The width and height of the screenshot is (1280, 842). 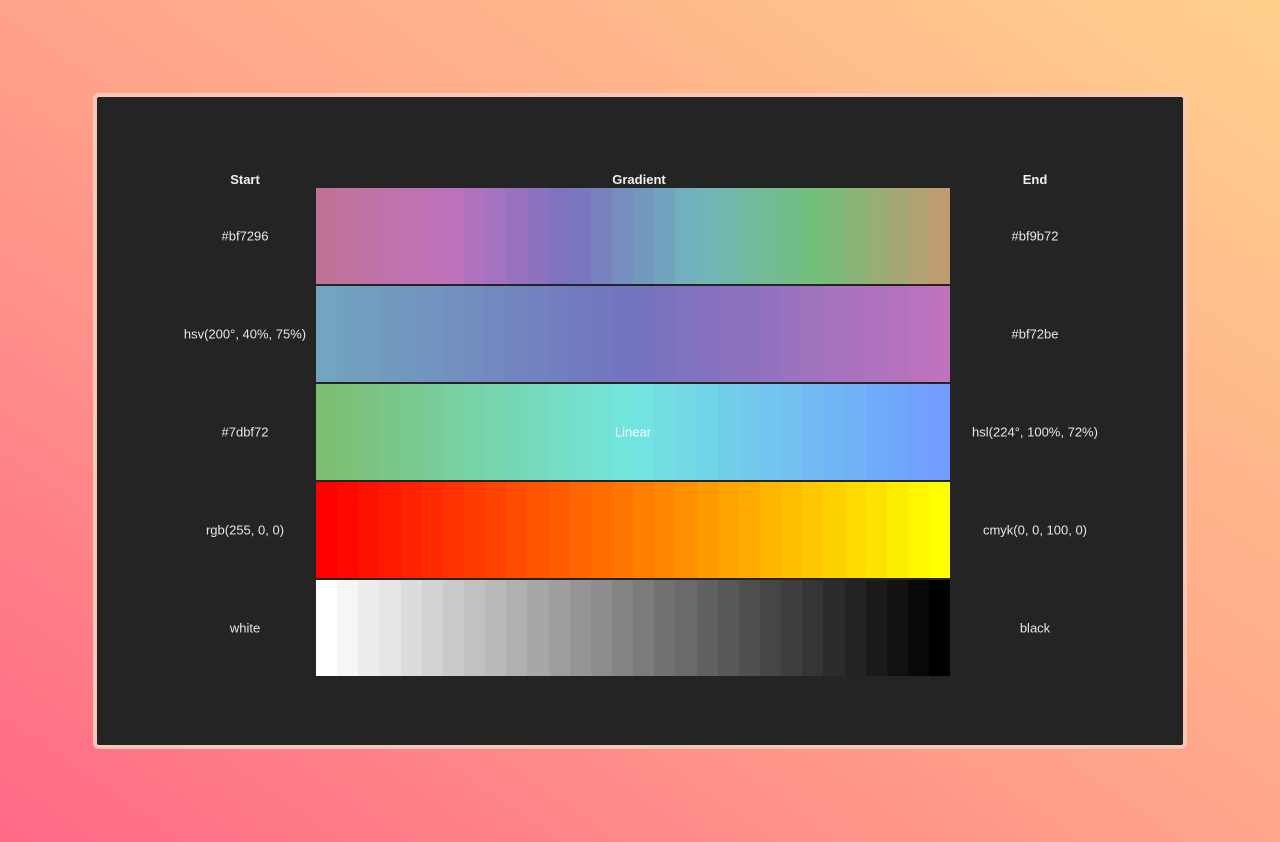 I want to click on gradient-strip-3-label: Linear, so click(x=633, y=432).